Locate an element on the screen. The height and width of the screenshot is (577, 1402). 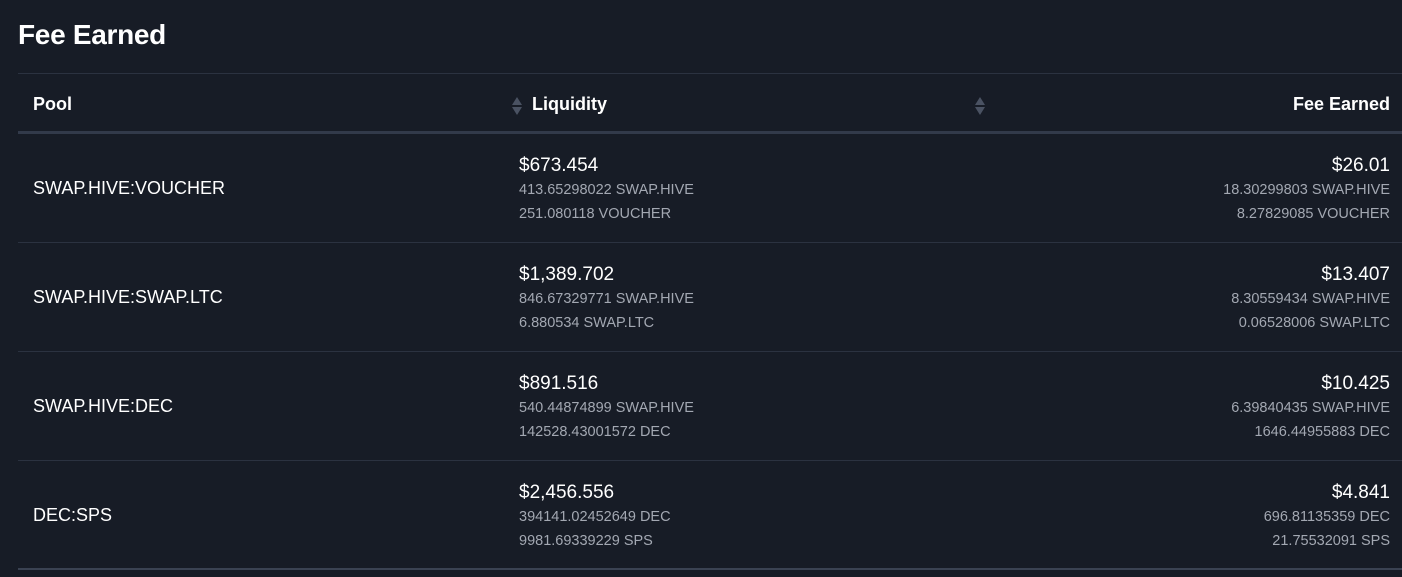
liquidity-amount: 251.080118 VOUCHER is located at coordinates (595, 214).